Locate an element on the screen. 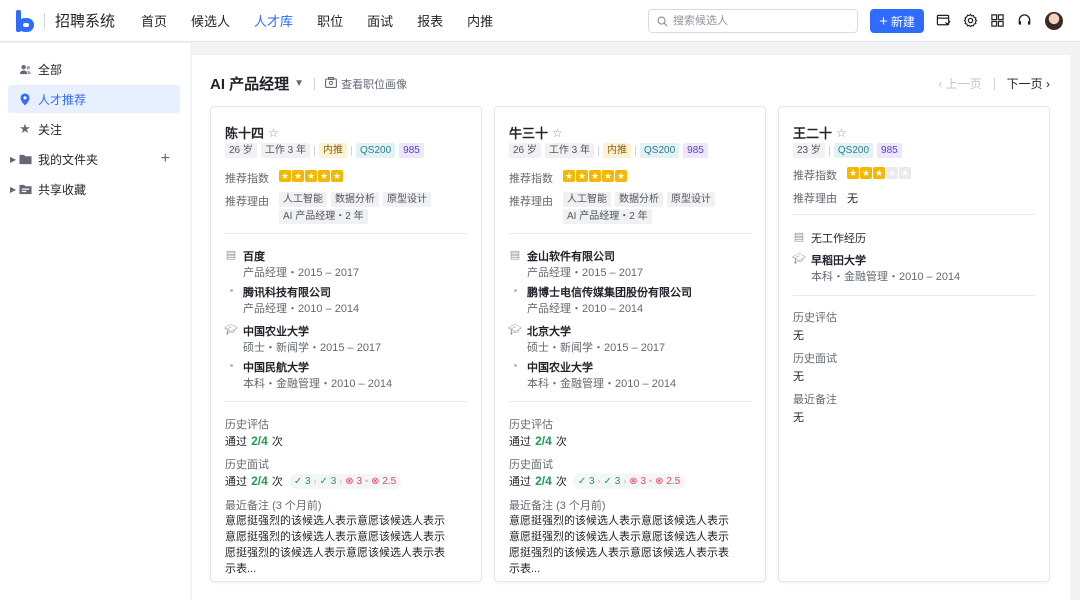  company-name: 百度 is located at coordinates (254, 257).